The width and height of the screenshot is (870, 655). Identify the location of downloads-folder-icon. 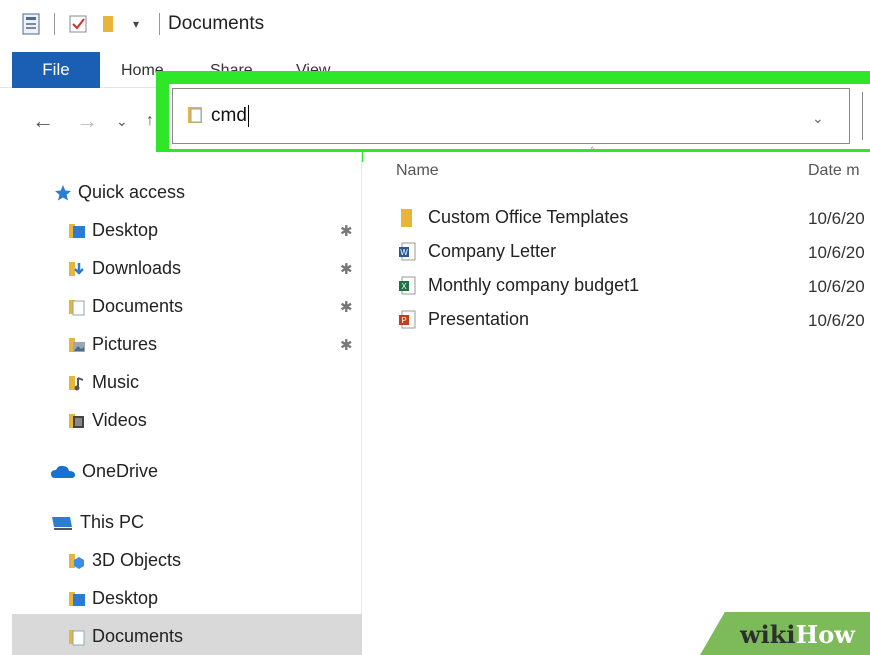
(77, 269).